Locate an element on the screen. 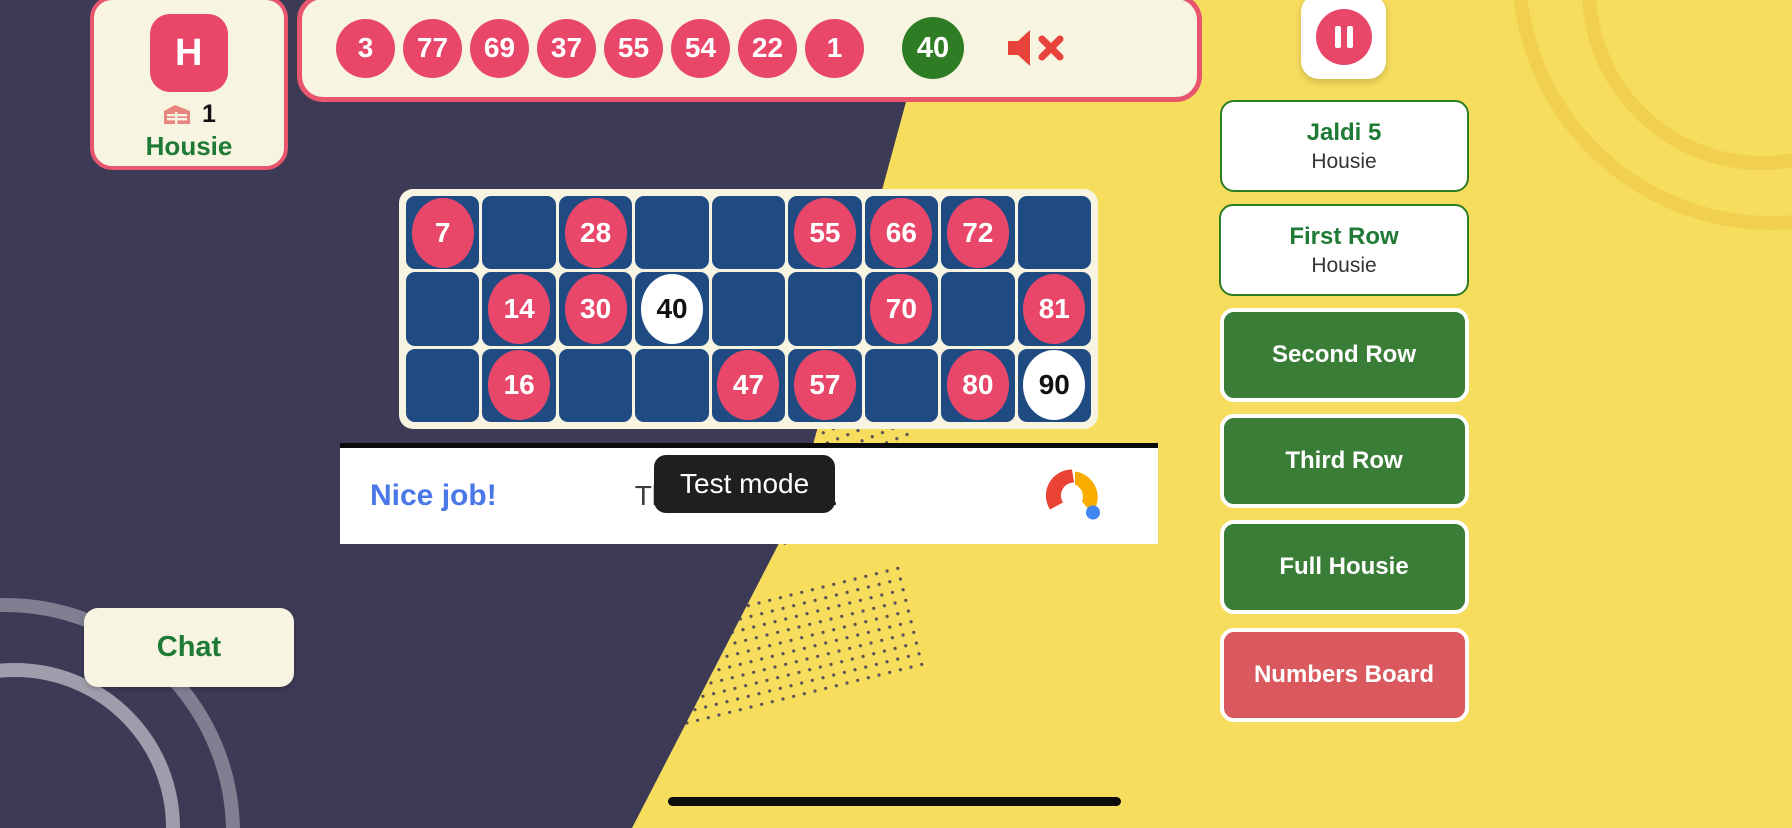 This screenshot has height=828, width=1792. claim-jaldi-5: Jaldi 5 Housie is located at coordinates (1344, 146).